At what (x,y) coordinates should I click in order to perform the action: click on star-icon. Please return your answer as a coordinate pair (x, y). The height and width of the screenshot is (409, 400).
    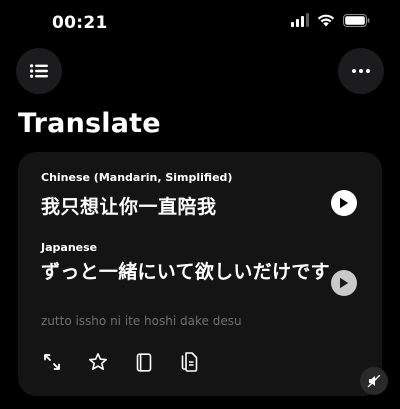
    Looking at the image, I should click on (98, 361).